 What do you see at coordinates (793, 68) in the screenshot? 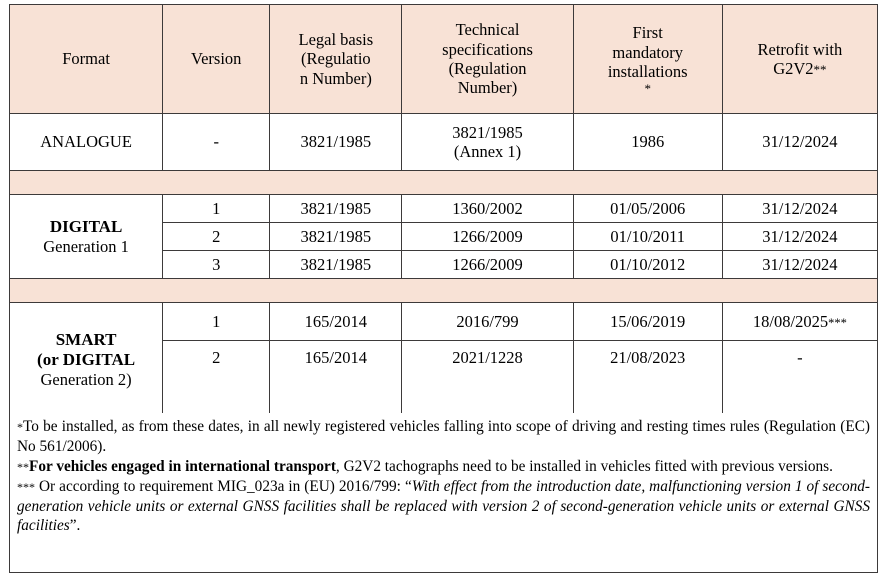
I see `retrofit-line-2: G2V2` at bounding box center [793, 68].